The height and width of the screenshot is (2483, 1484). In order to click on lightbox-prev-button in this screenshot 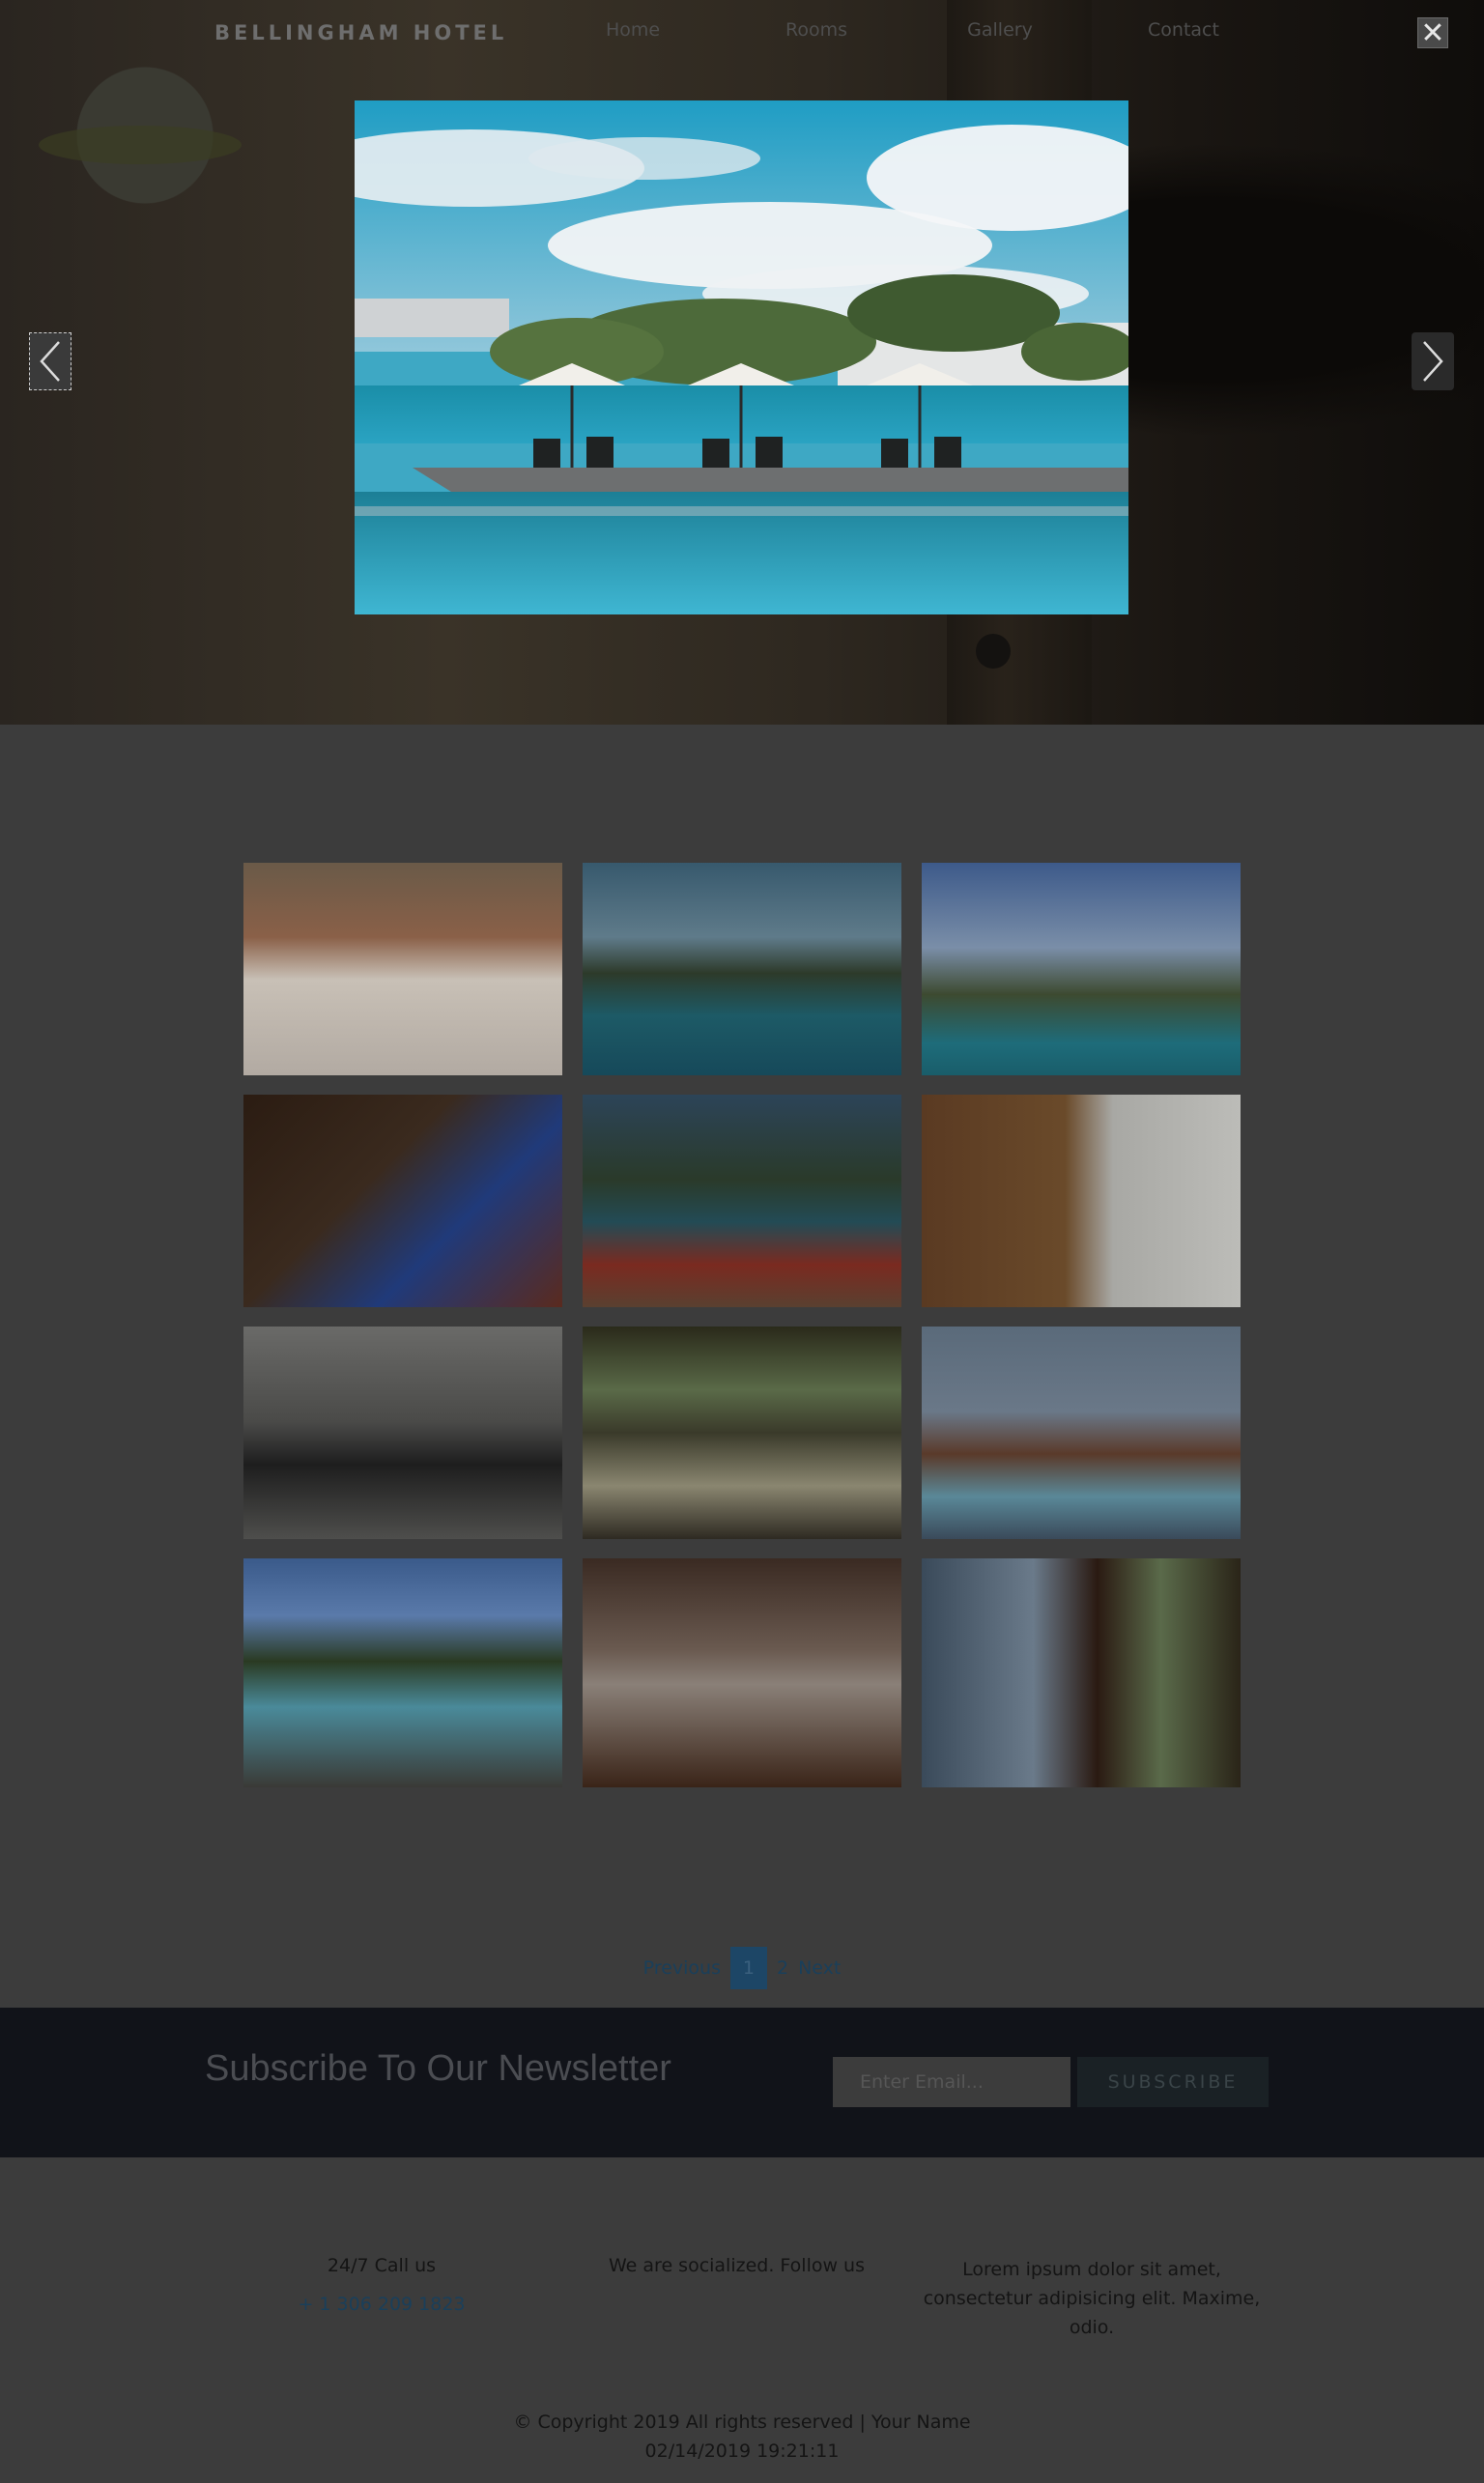, I will do `click(50, 361)`.